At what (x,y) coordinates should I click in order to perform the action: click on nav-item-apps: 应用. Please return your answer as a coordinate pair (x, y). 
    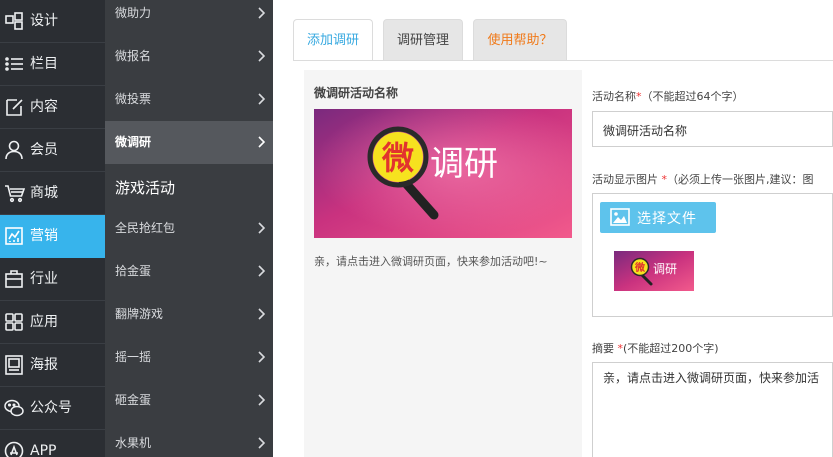
    Looking at the image, I should click on (52, 322).